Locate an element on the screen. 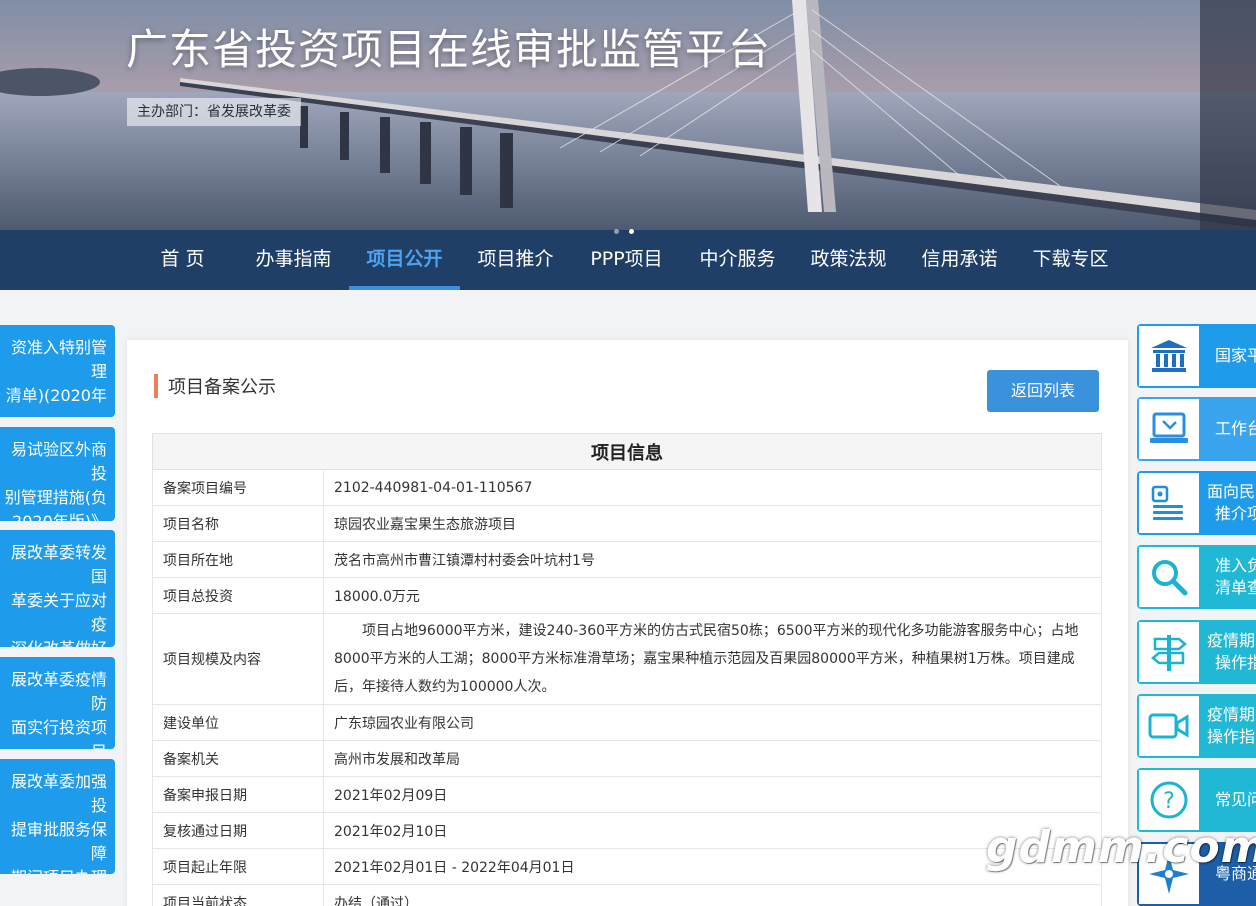 This screenshot has height=906, width=1256. quick-link-label: 工作台 is located at coordinates (1235, 428).